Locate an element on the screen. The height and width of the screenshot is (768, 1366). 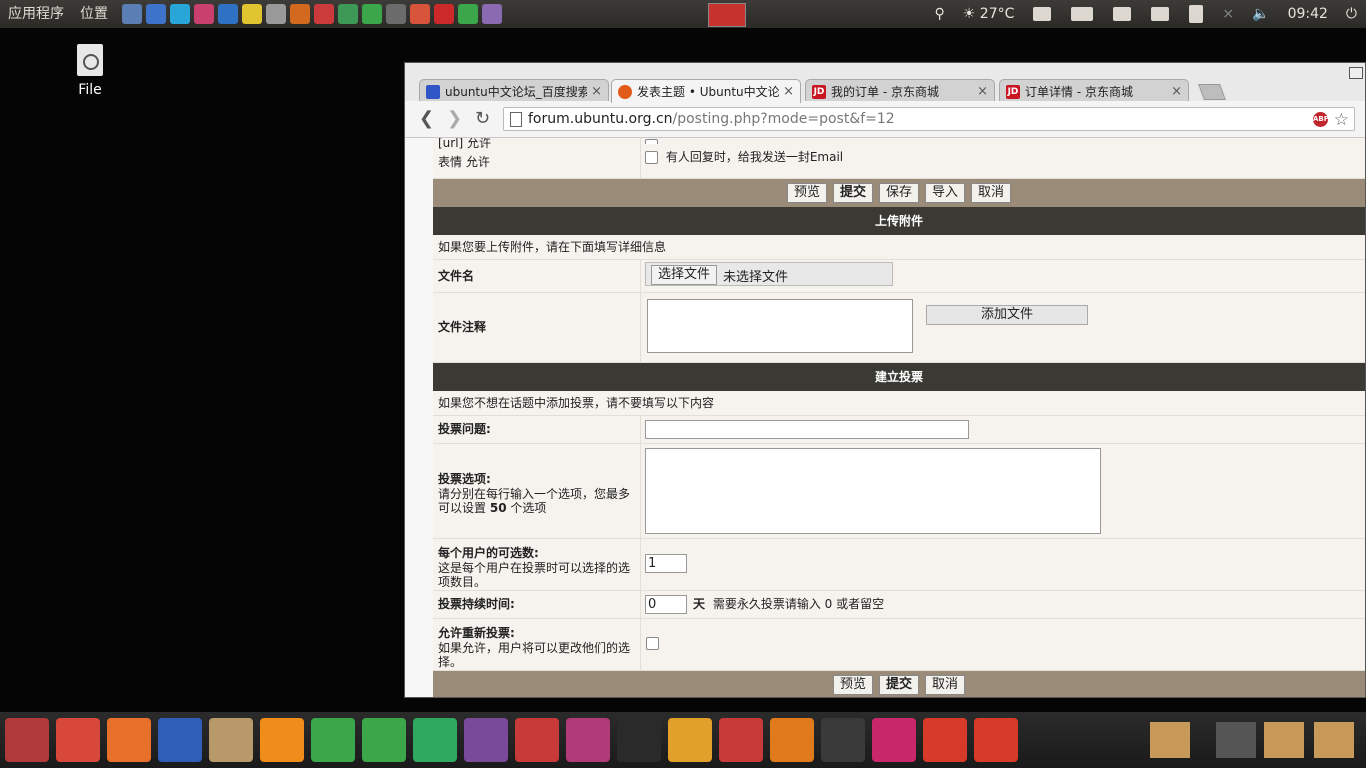
file-comment-row: 文件注释 添加文件 is located at coordinates (899, 328).